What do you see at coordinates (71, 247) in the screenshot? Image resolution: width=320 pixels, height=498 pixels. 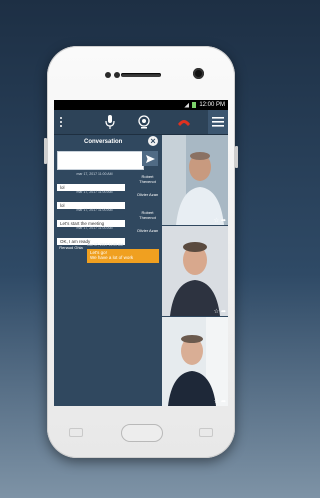 I see `message-sender: Renaud Ghia` at bounding box center [71, 247].